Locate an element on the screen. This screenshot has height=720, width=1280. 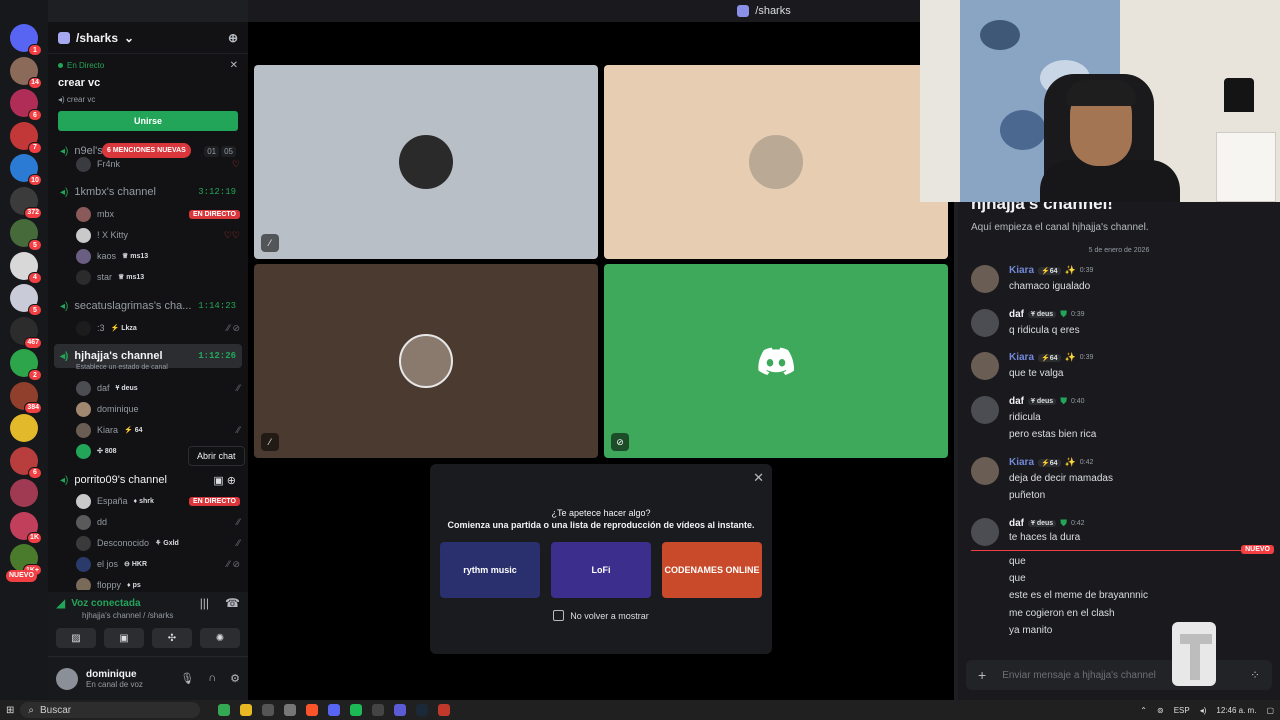
camera-button: ▨ is located at coordinates (76, 638).